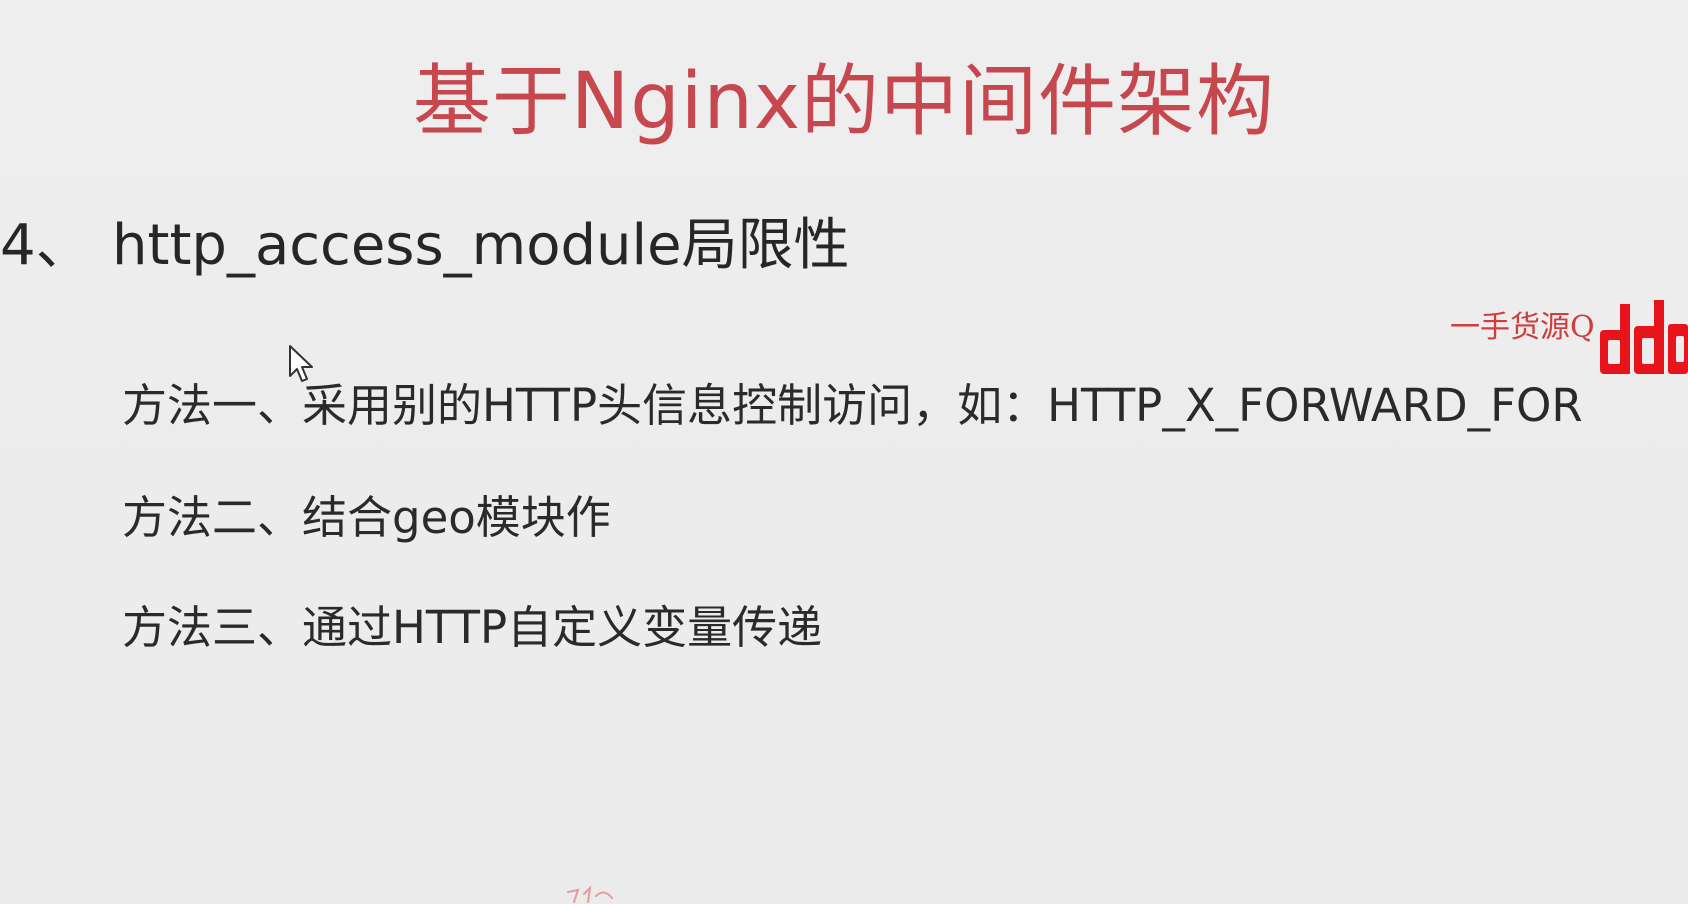 This screenshot has height=904, width=1688. What do you see at coordinates (472, 627) in the screenshot?
I see `method-item-3: 方法三、通过HTTP自定义变量传递` at bounding box center [472, 627].